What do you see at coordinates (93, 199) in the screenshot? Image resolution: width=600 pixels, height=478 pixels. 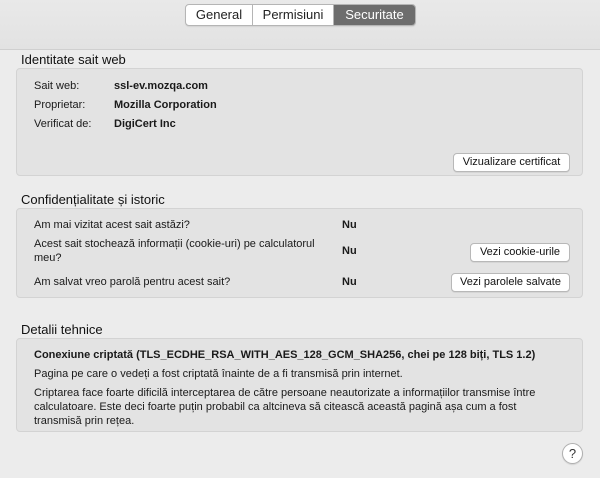 I see `privacy-section-title: Confidențialitate și istoric` at bounding box center [93, 199].